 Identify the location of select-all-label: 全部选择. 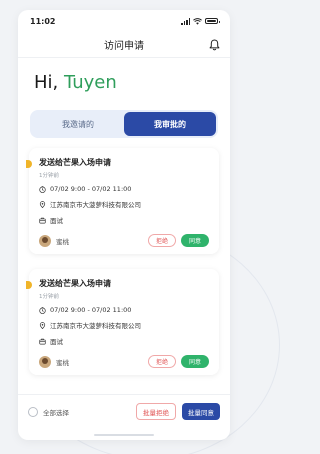
(89, 412).